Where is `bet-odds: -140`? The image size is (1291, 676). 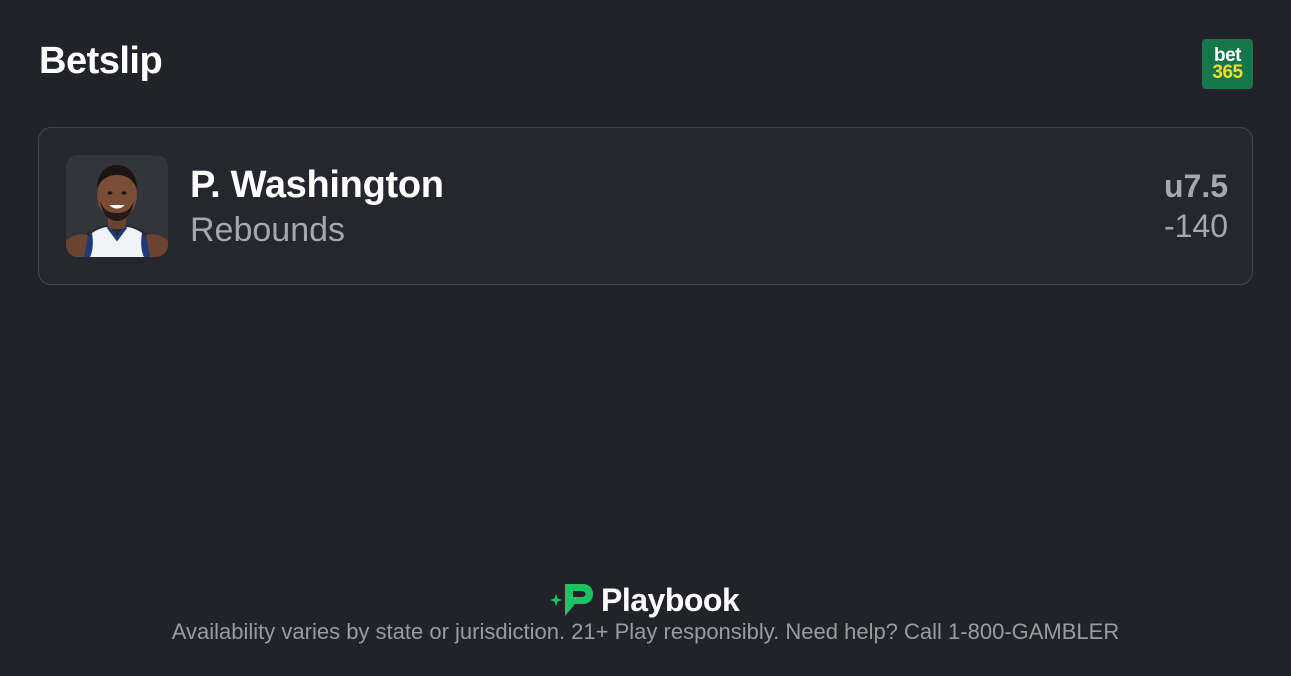 bet-odds: -140 is located at coordinates (1195, 226).